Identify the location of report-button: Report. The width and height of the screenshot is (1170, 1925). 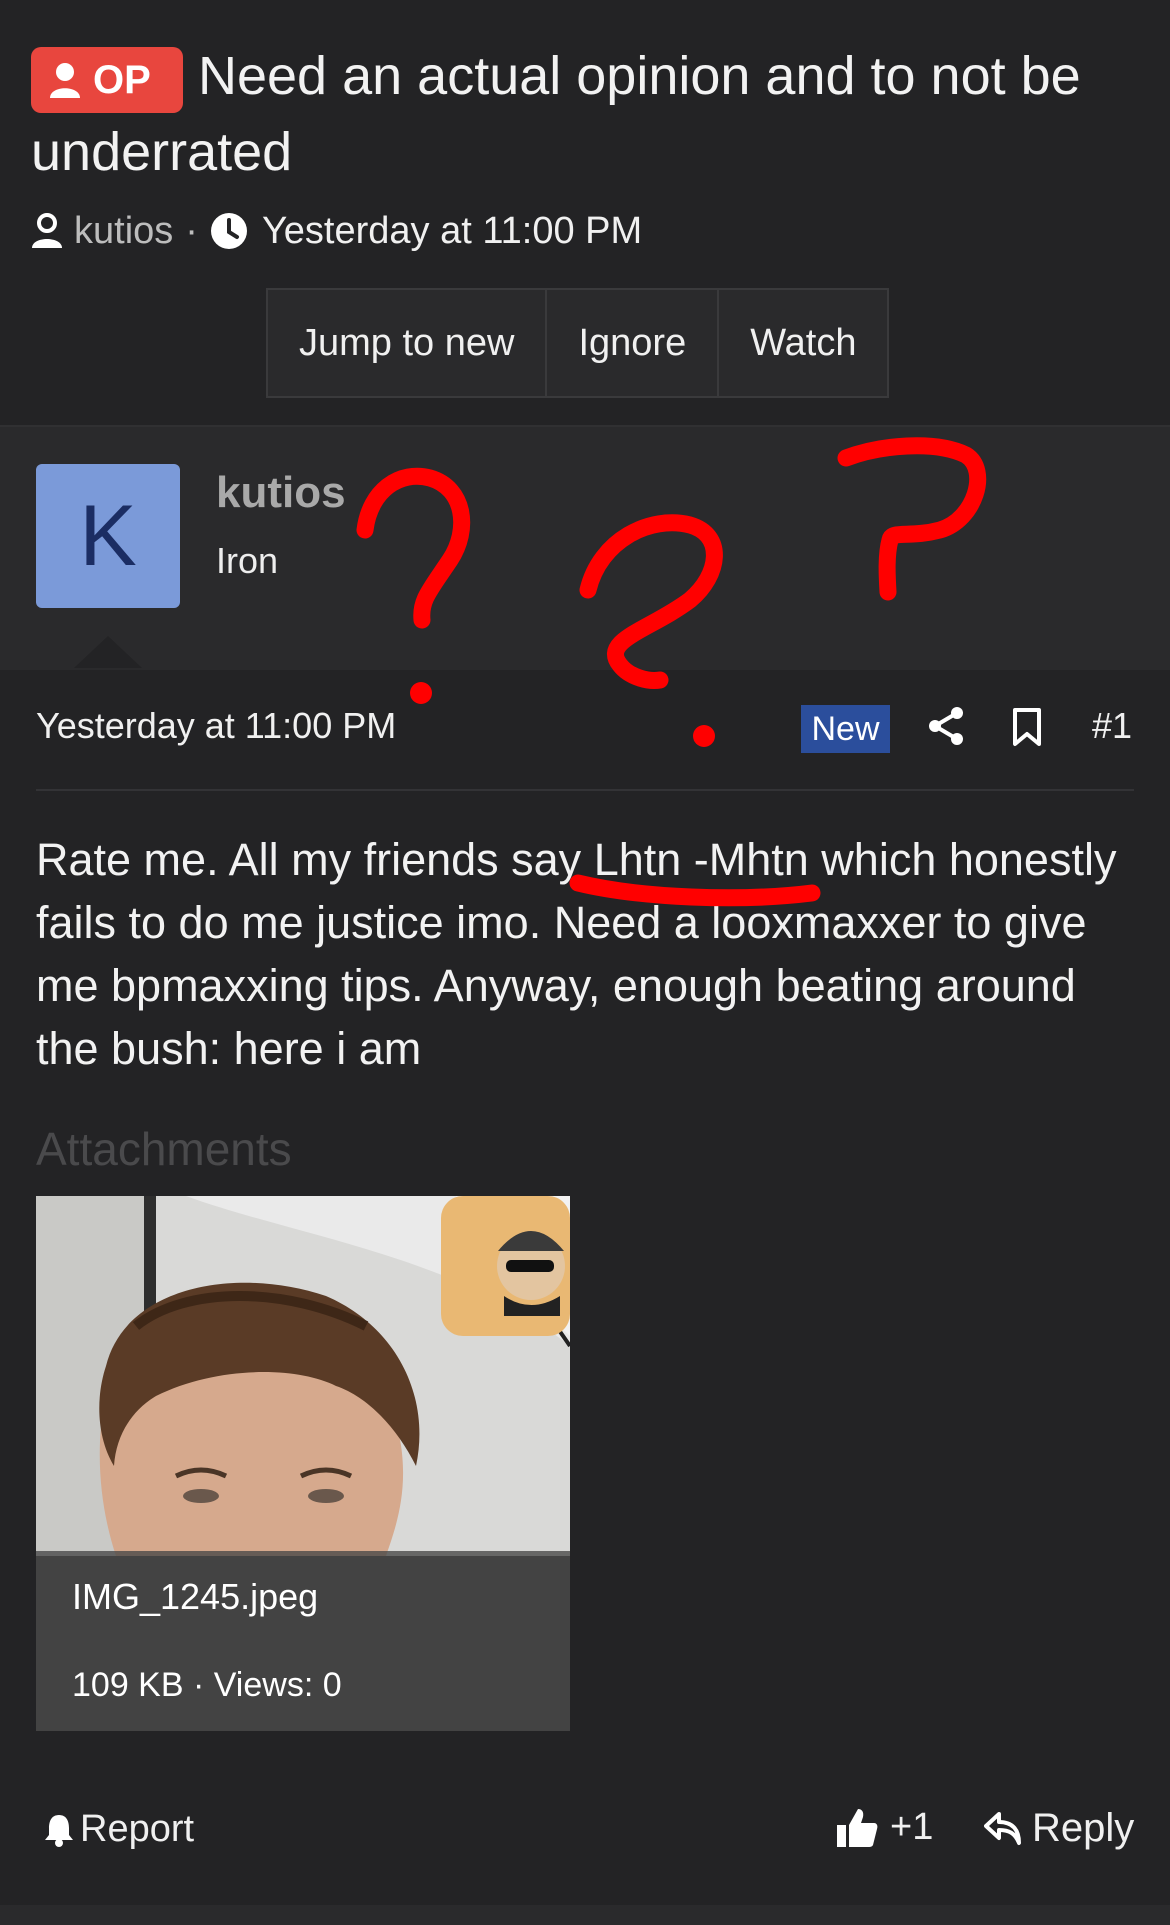
(119, 1829).